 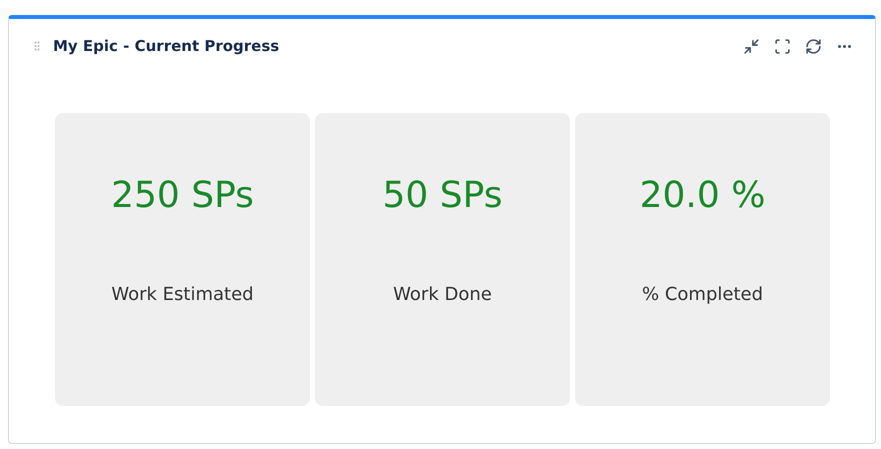 I want to click on metric-value: 250 SPs, so click(x=182, y=196).